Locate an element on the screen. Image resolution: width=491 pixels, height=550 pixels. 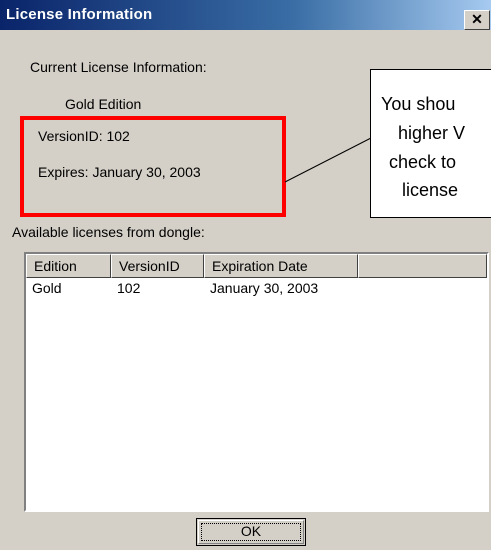
callout-line: check to is located at coordinates (423, 162).